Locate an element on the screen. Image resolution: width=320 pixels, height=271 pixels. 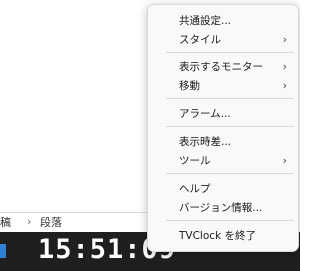
menu-item-tools: ツール › is located at coordinates (223, 161).